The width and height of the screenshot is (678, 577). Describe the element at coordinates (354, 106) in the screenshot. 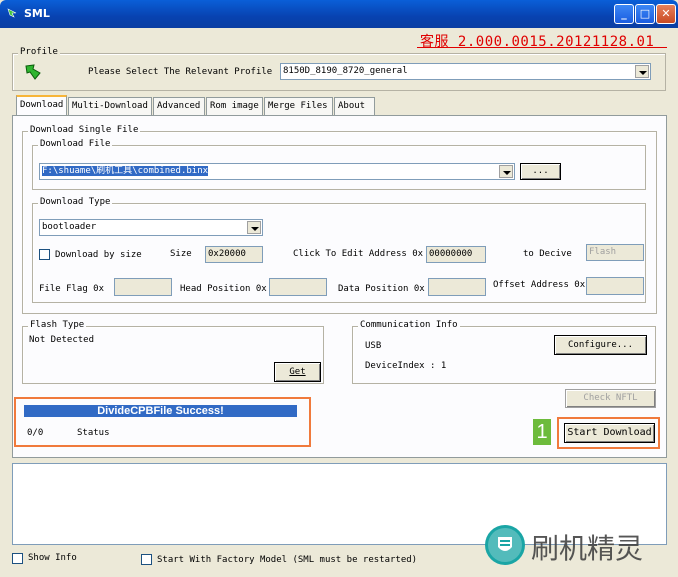

I see `tab-about: About` at that location.